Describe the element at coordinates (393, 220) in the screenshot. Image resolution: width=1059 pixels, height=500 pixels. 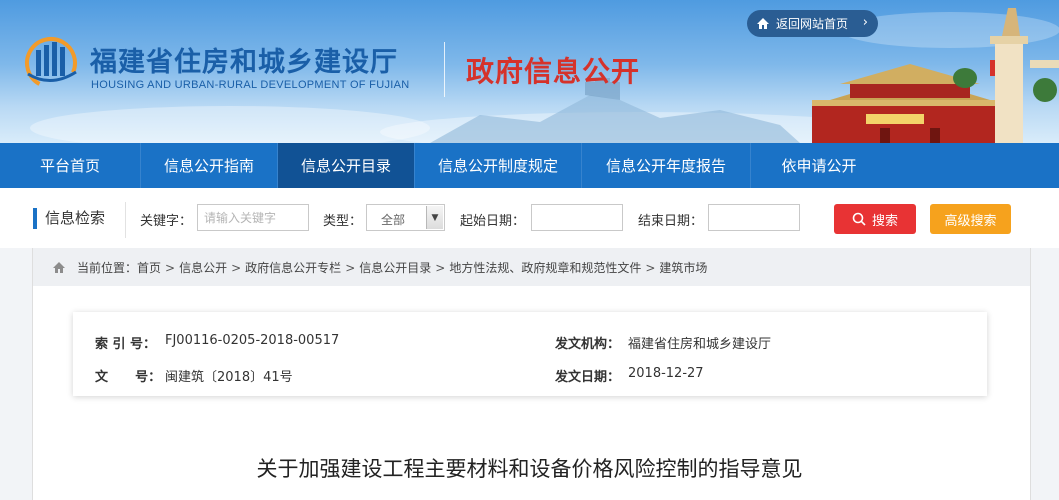
I see `type-select-value: 全部` at that location.